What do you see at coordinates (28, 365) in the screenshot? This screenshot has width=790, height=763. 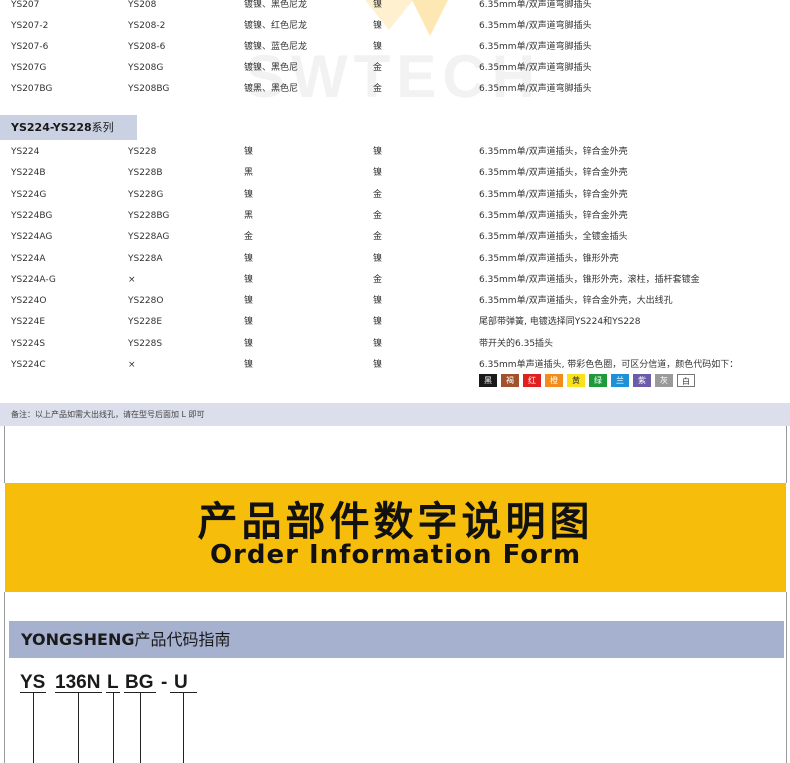 I see `table-cell: YS224C` at bounding box center [28, 365].